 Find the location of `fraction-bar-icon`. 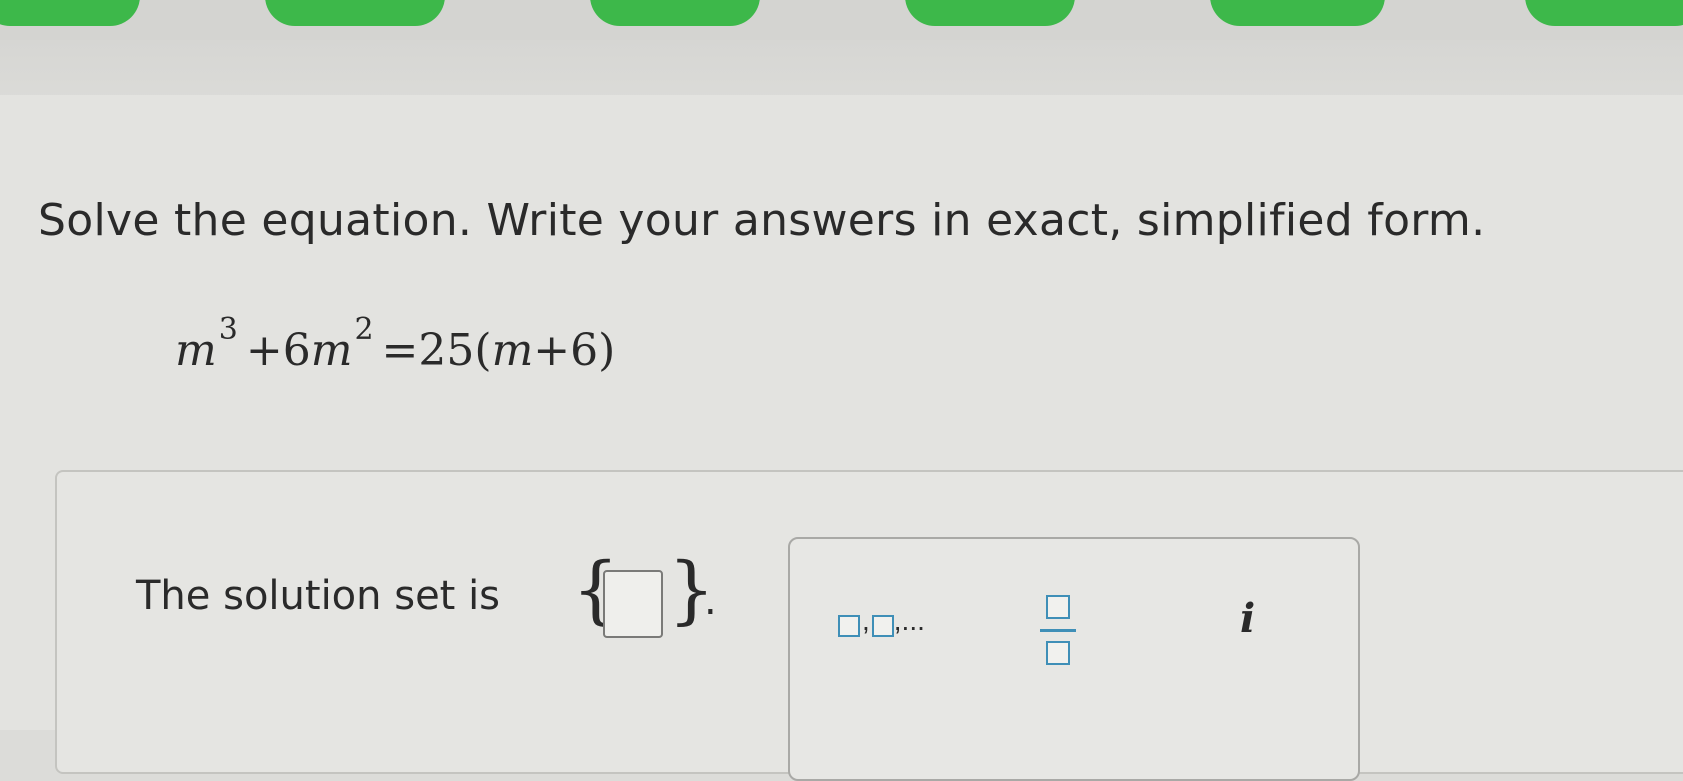

fraction-bar-icon is located at coordinates (1058, 630).